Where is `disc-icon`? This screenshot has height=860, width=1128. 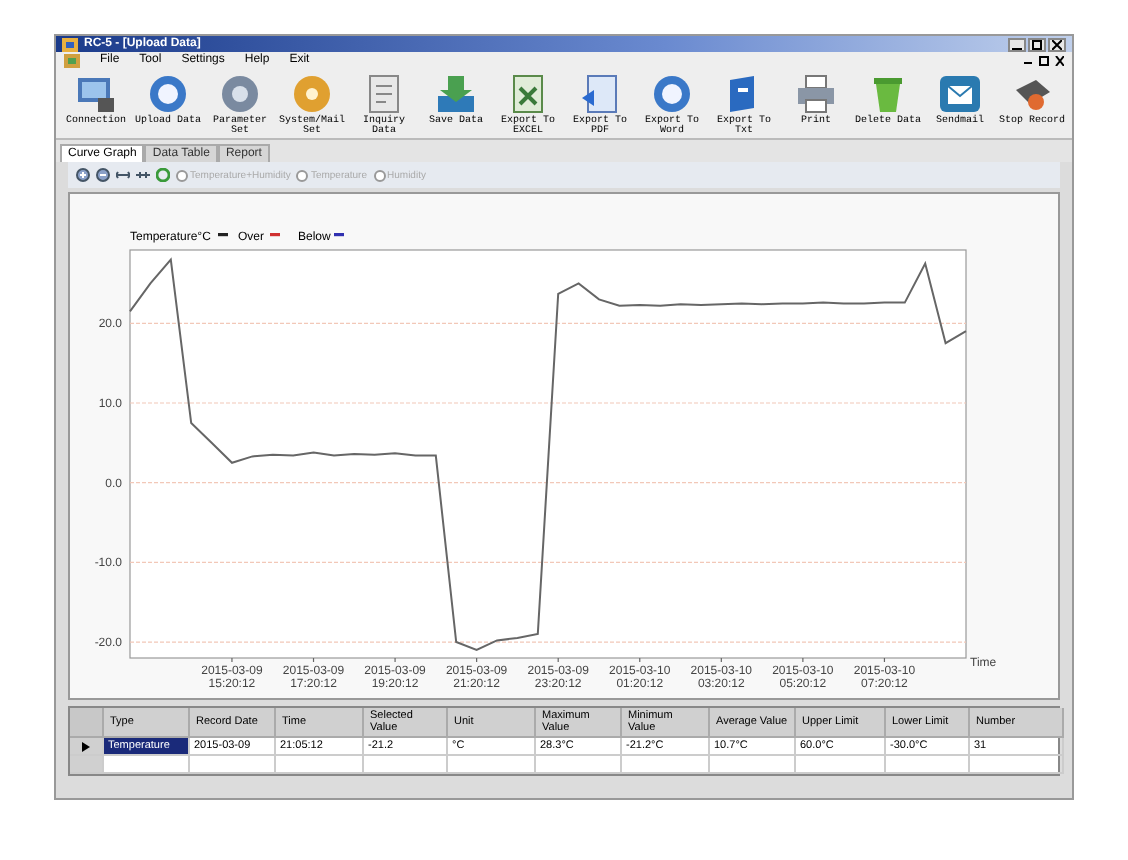
disc-icon is located at coordinates (312, 94).